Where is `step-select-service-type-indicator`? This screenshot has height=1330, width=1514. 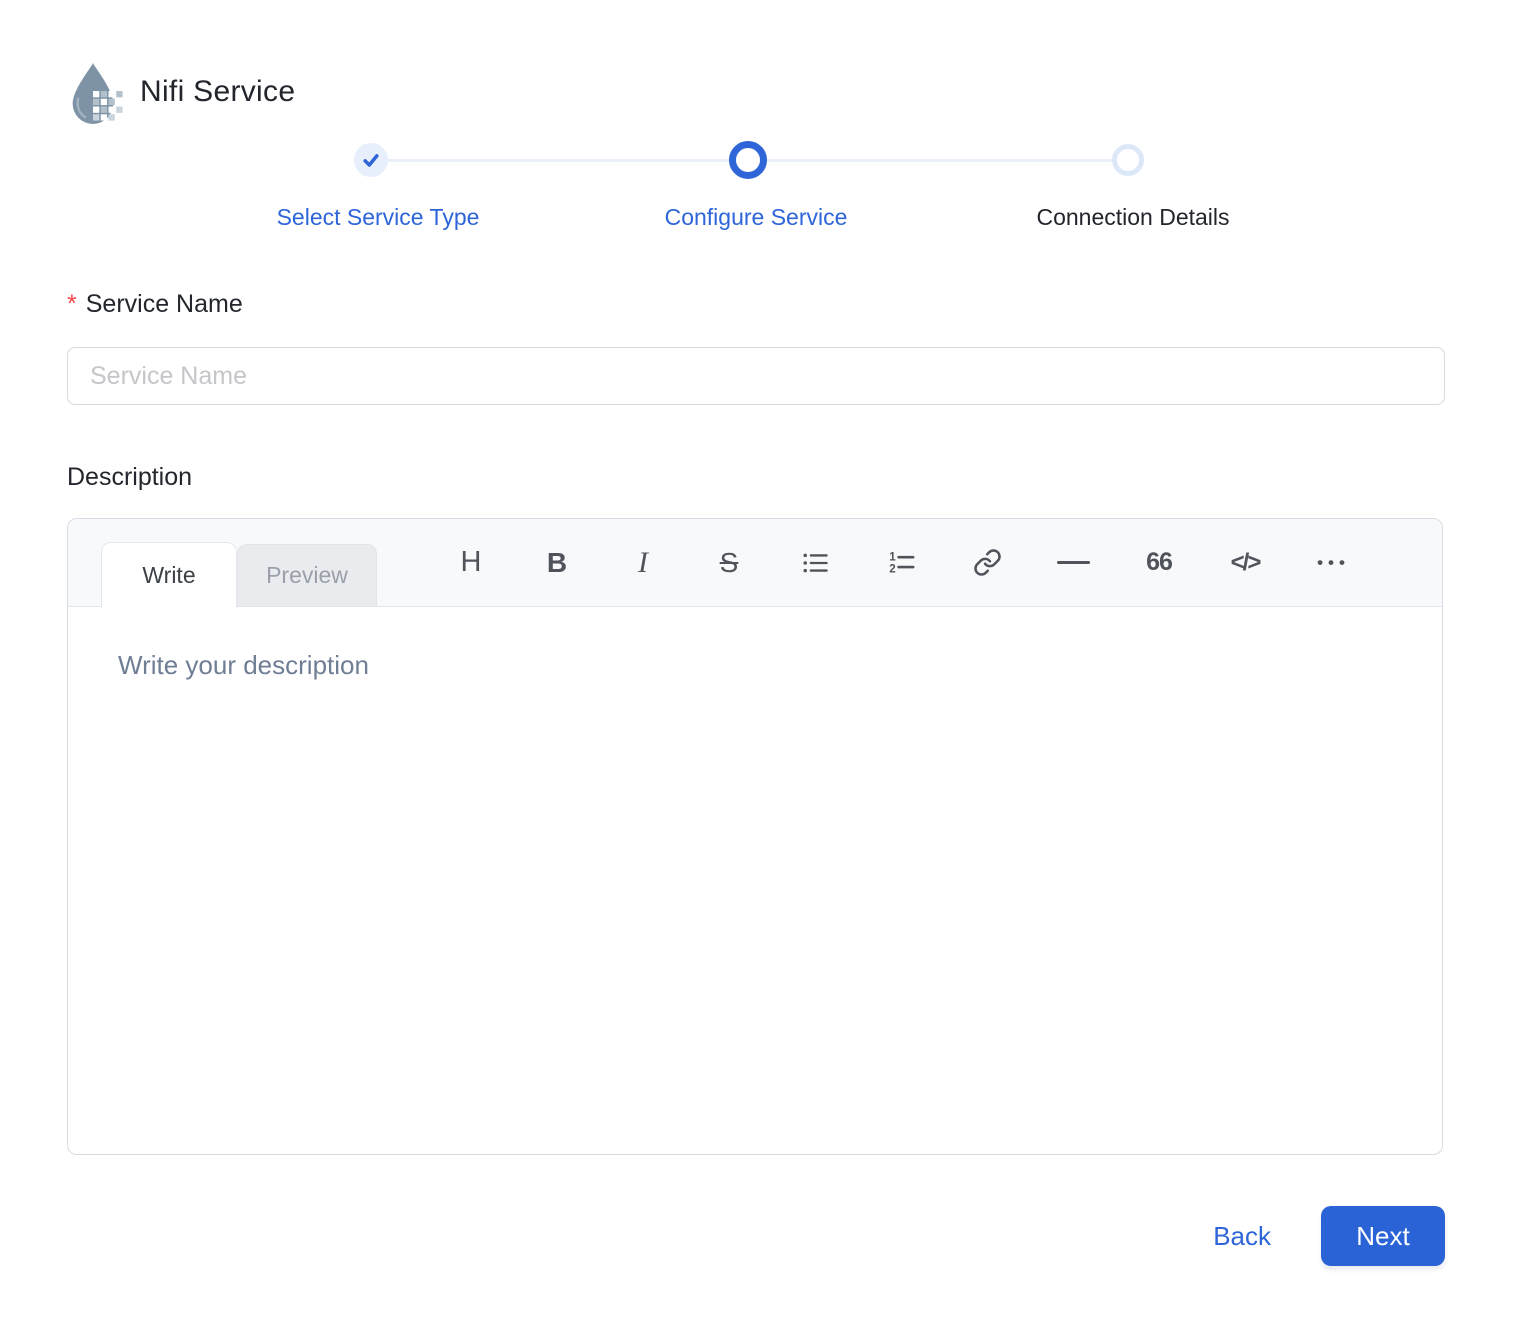
step-select-service-type-indicator is located at coordinates (371, 160).